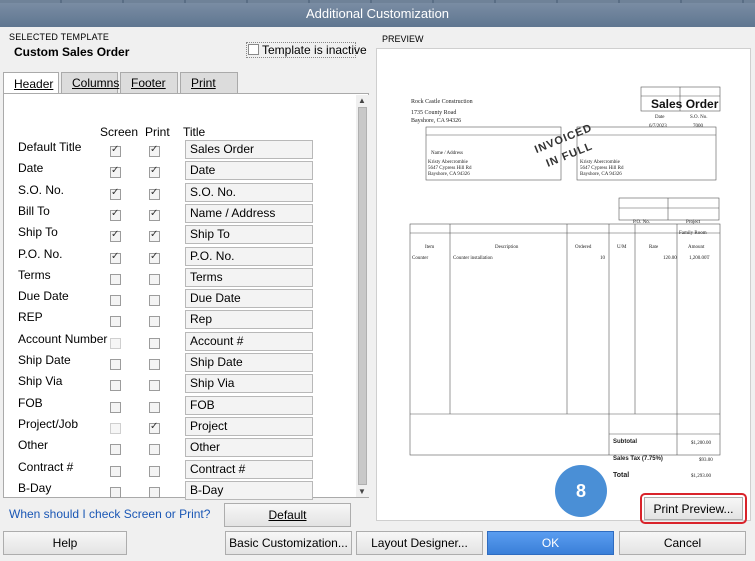 This screenshot has height=561, width=755. I want to click on field-label: Date, so click(31, 168).